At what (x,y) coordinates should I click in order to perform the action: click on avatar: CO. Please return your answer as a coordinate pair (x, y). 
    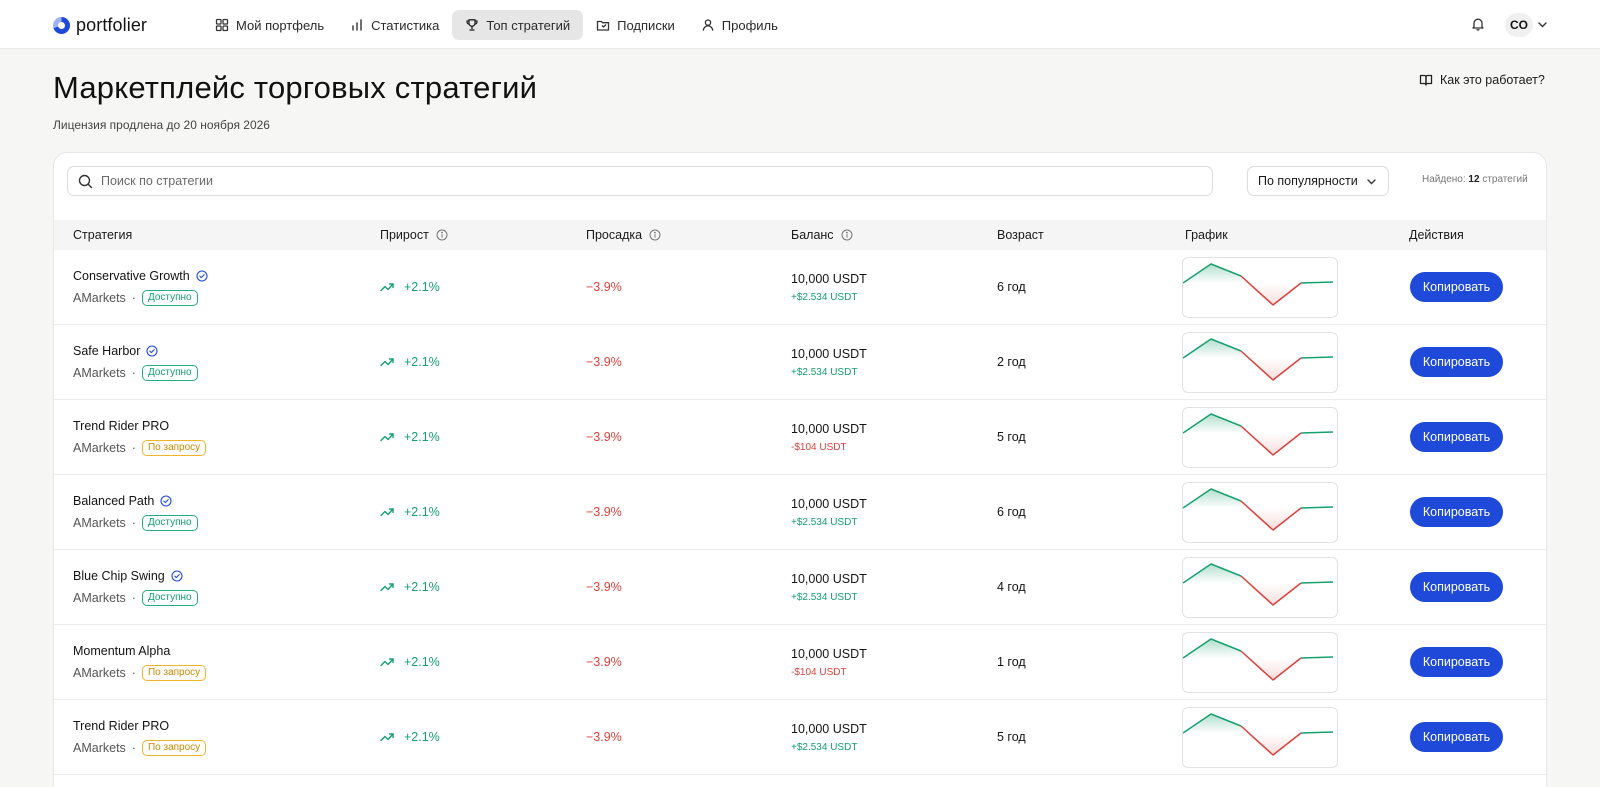
    Looking at the image, I should click on (1519, 25).